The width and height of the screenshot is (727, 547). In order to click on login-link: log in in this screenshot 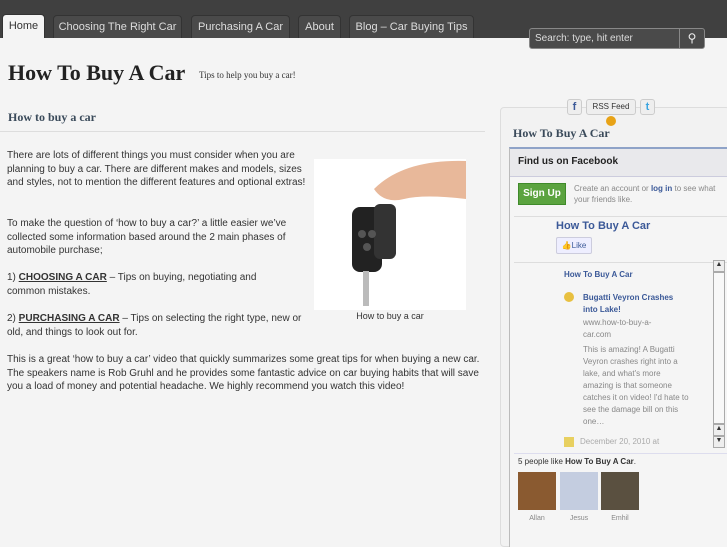, I will do `click(661, 188)`.